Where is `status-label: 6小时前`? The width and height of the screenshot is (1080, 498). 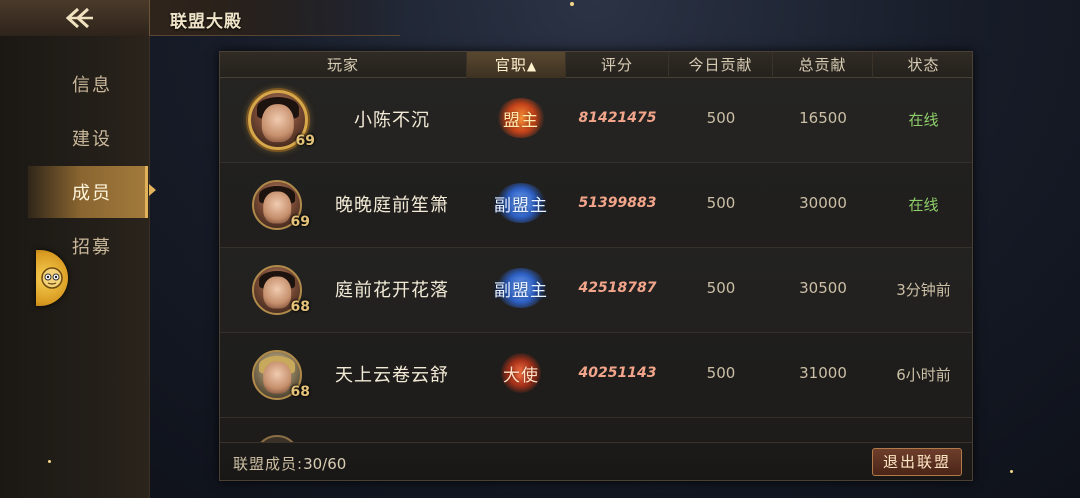 status-label: 6小时前 is located at coordinates (923, 375).